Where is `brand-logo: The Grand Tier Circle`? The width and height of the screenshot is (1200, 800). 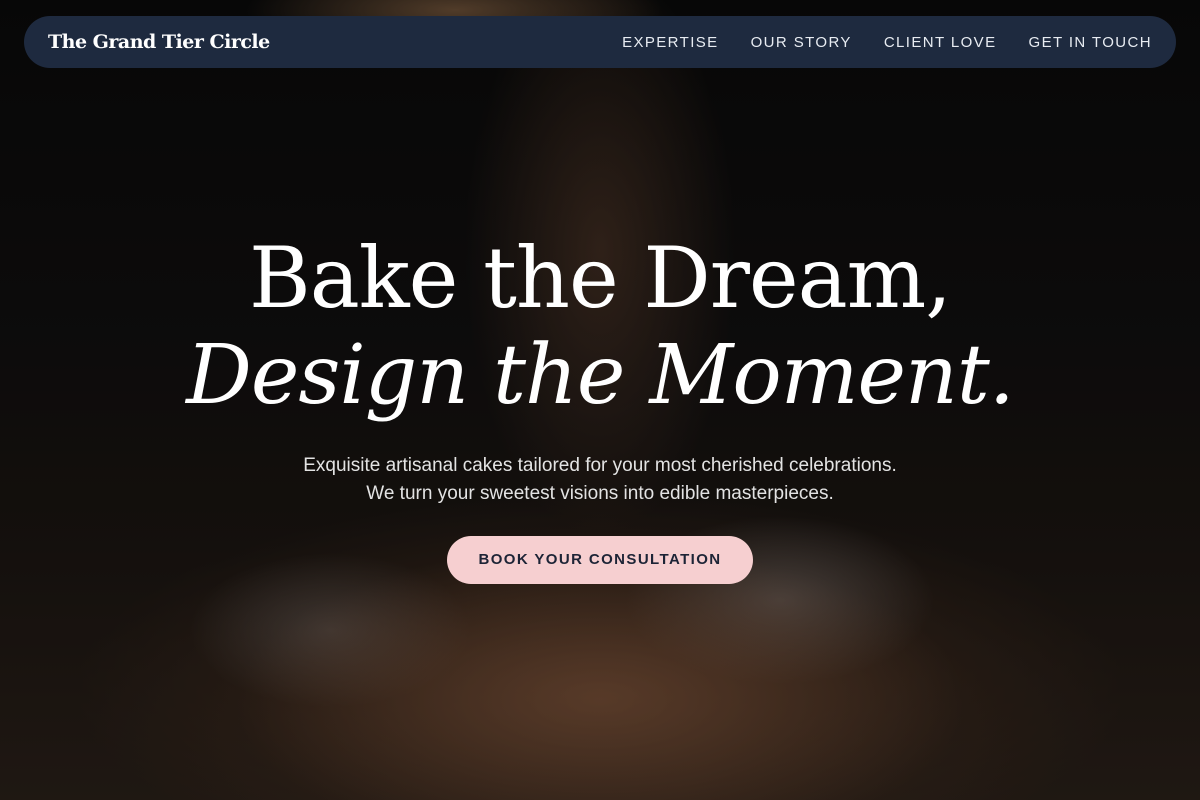 brand-logo: The Grand Tier Circle is located at coordinates (159, 42).